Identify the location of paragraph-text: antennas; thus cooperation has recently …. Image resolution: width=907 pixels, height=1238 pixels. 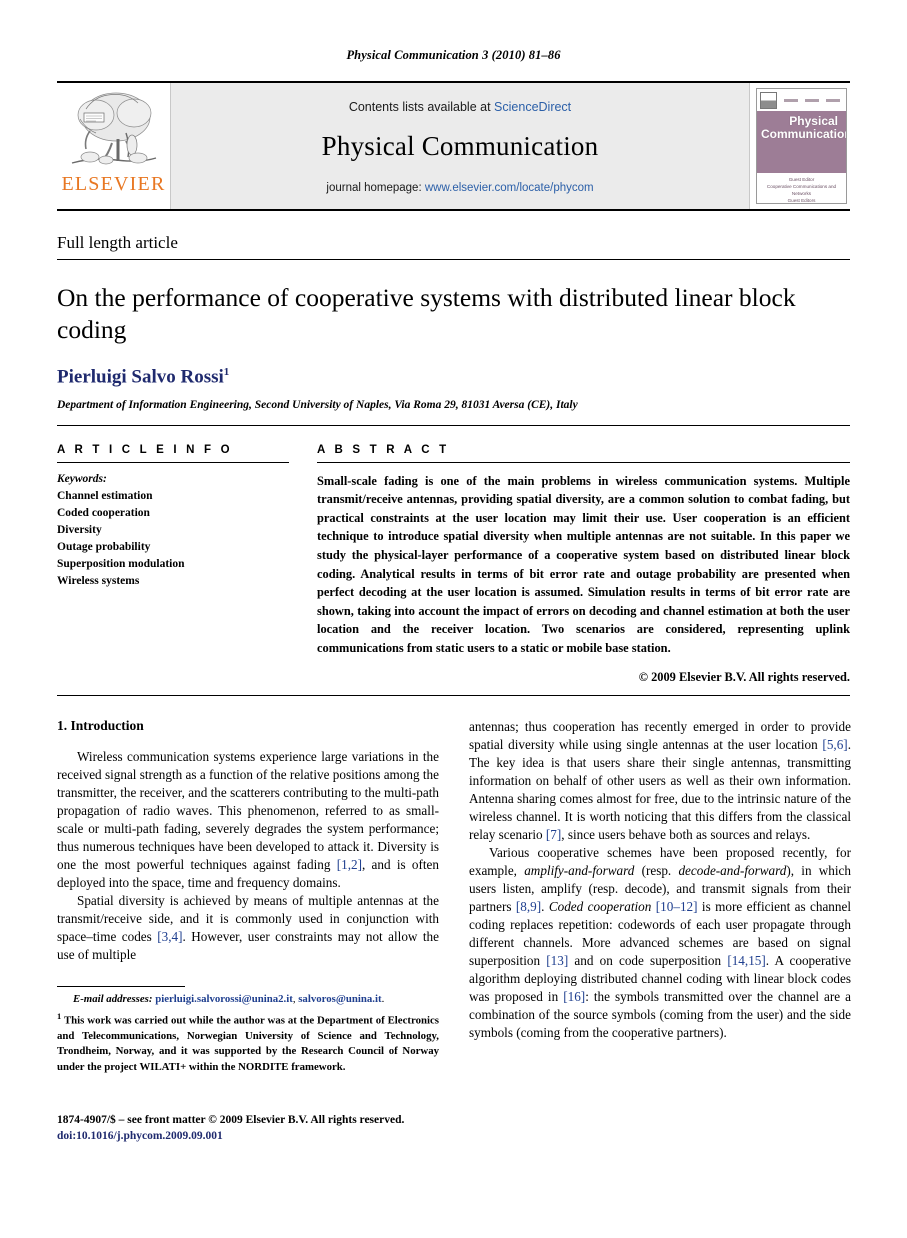
(660, 735).